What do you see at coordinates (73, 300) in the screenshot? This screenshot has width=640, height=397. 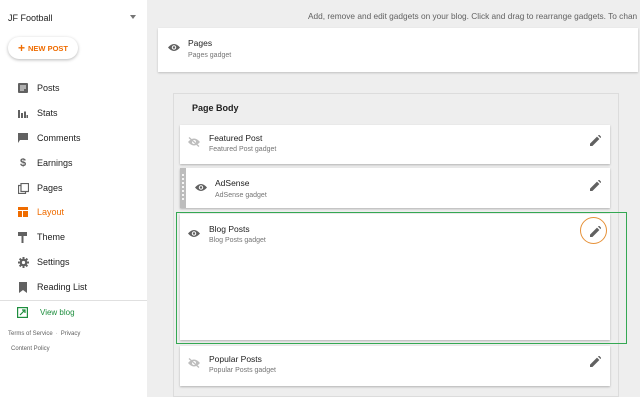 I see `sidebar-divider` at bounding box center [73, 300].